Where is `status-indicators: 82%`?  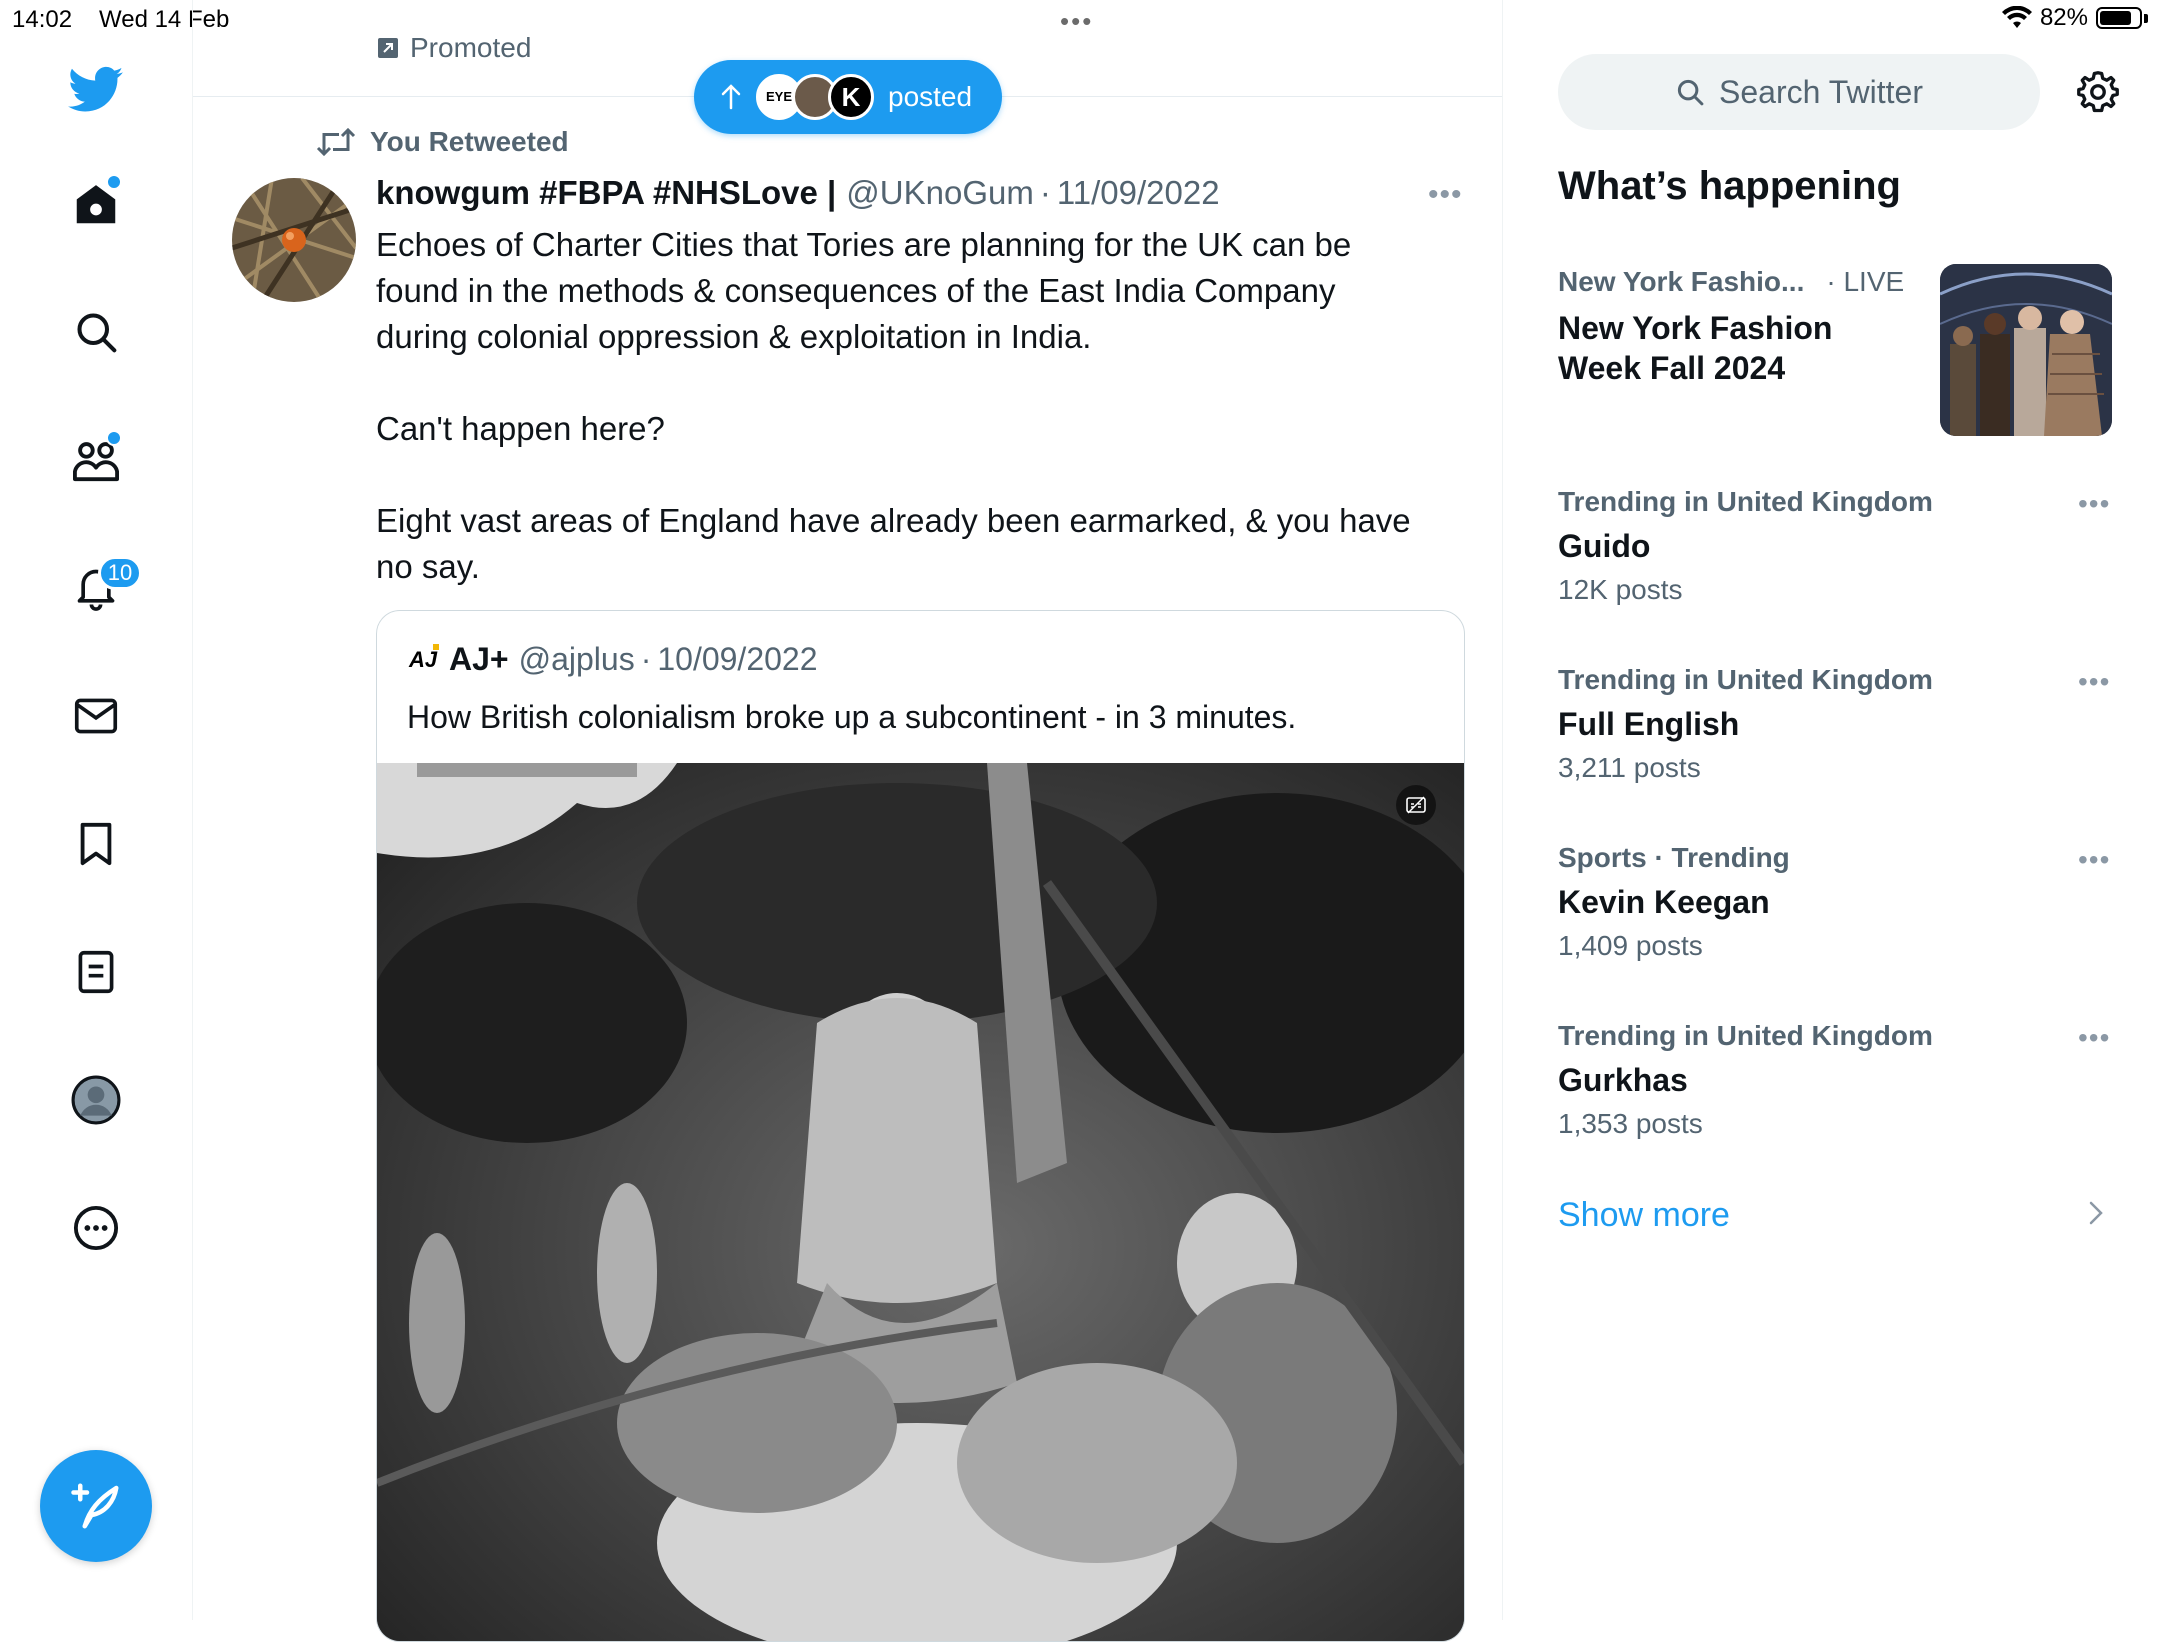
status-indicators: 82% is located at coordinates (2074, 18).